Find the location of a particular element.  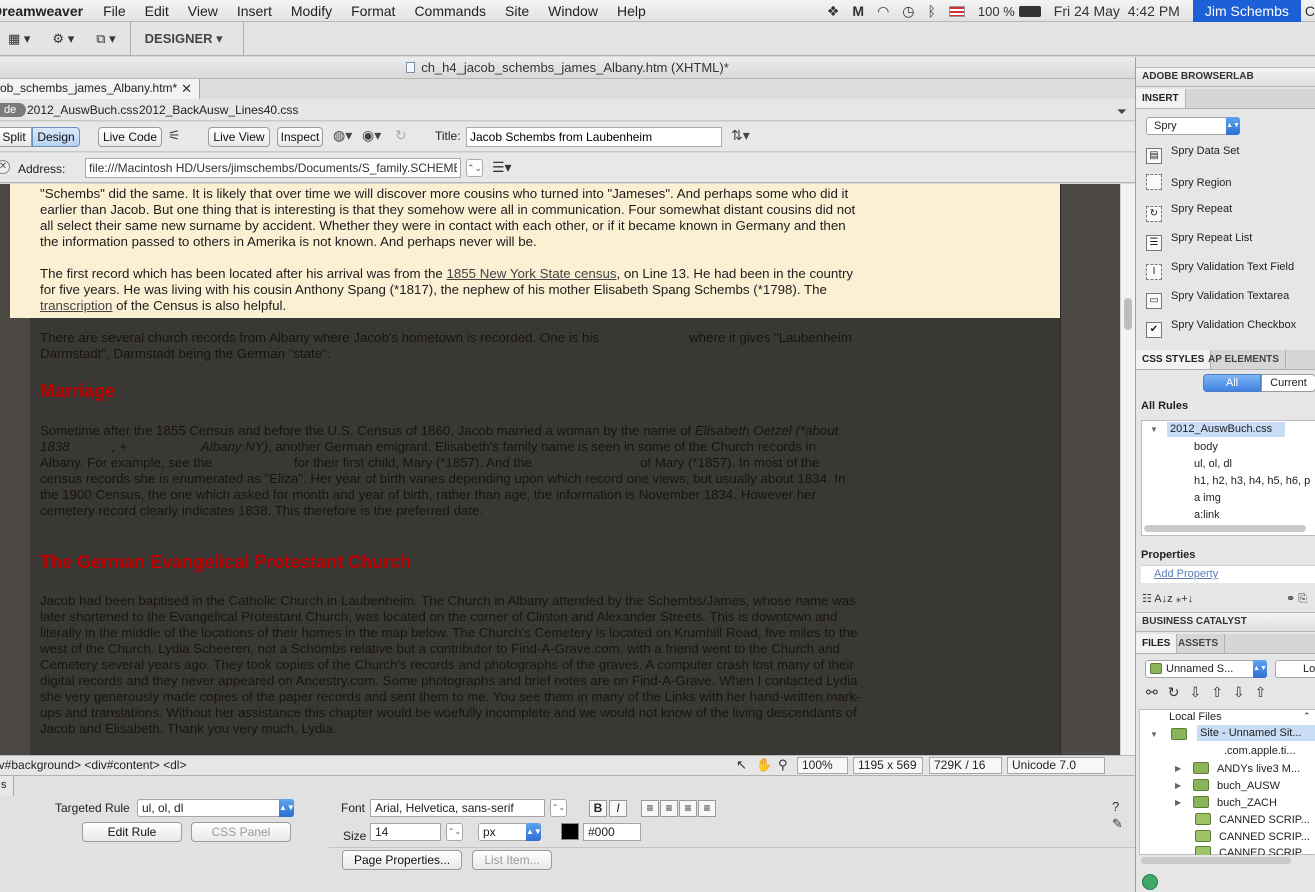

spry-item: ▭ Spry Validation Textarea is located at coordinates (1217, 299).